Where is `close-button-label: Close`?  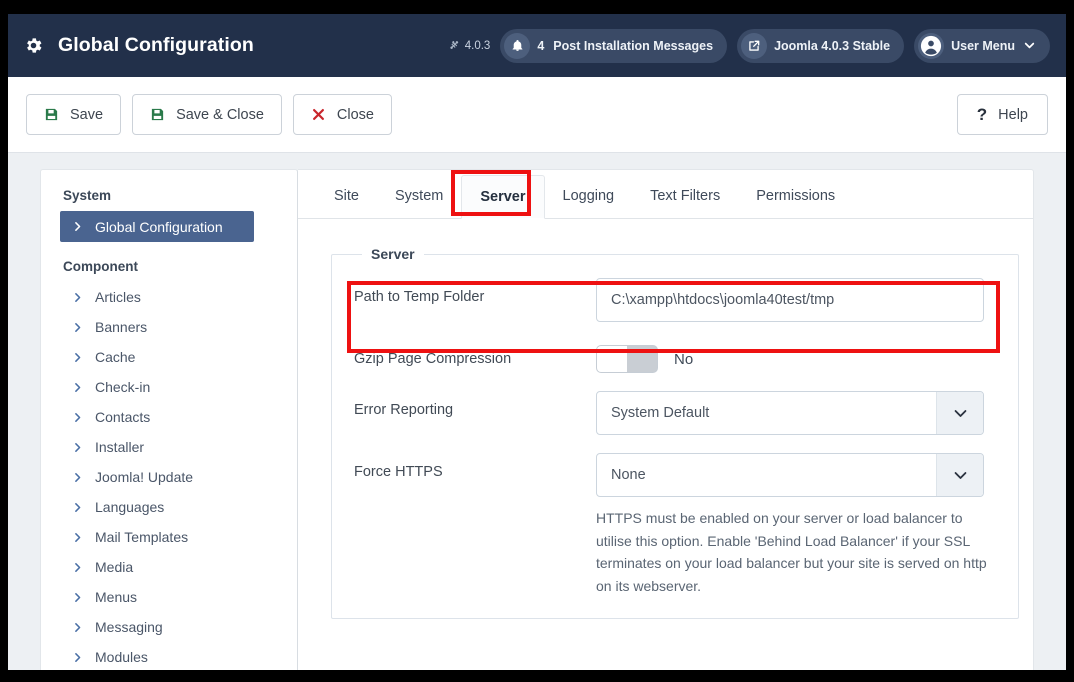 close-button-label: Close is located at coordinates (355, 114).